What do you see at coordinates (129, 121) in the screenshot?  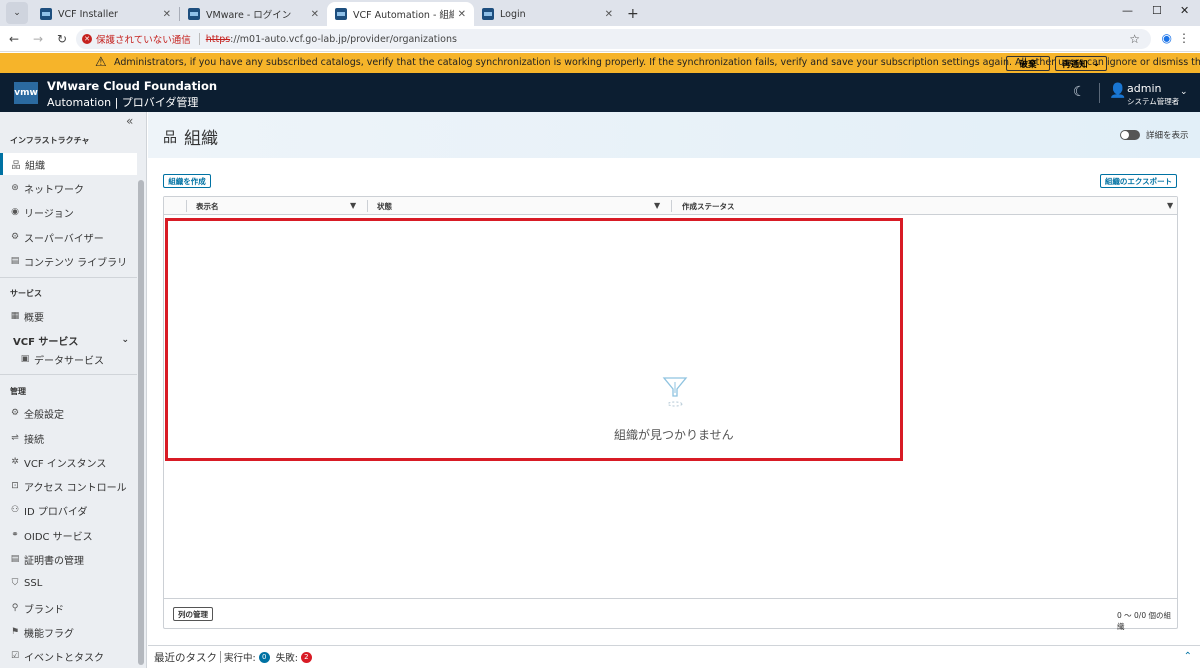 I see `collapse-sidebar-icon: «` at bounding box center [129, 121].